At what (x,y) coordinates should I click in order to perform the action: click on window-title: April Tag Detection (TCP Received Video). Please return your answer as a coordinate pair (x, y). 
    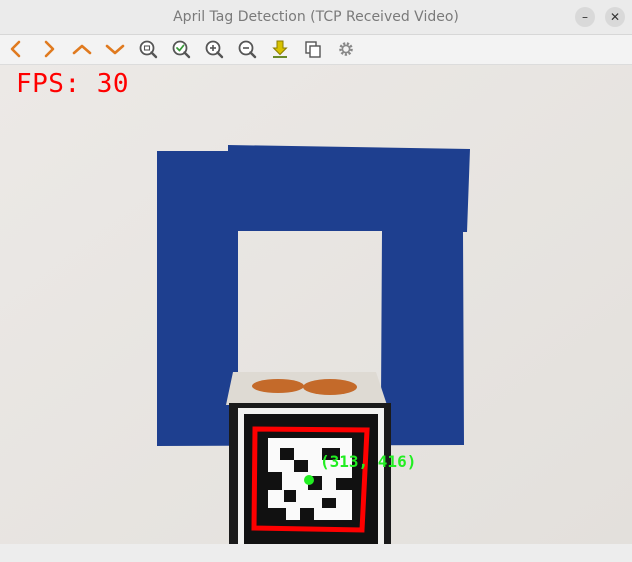
    Looking at the image, I should click on (316, 17).